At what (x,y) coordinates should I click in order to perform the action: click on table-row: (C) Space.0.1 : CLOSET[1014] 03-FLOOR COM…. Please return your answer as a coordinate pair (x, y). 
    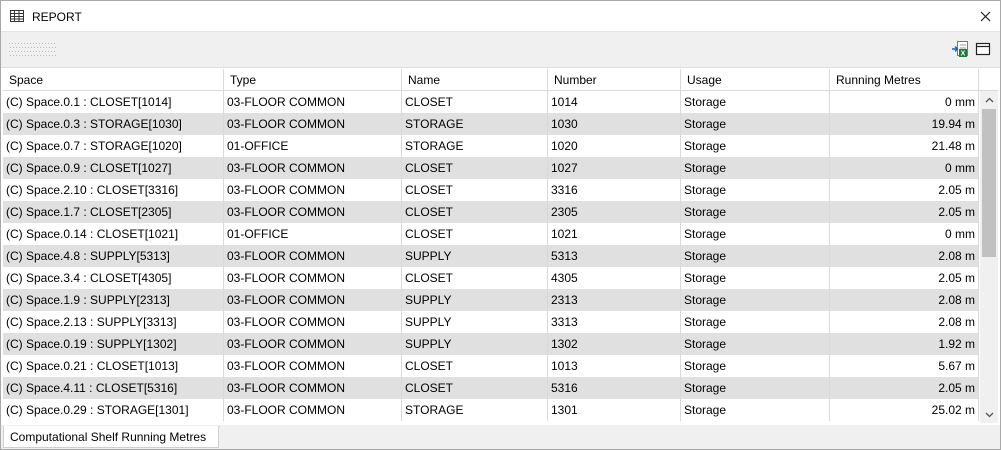
    Looking at the image, I should click on (491, 102).